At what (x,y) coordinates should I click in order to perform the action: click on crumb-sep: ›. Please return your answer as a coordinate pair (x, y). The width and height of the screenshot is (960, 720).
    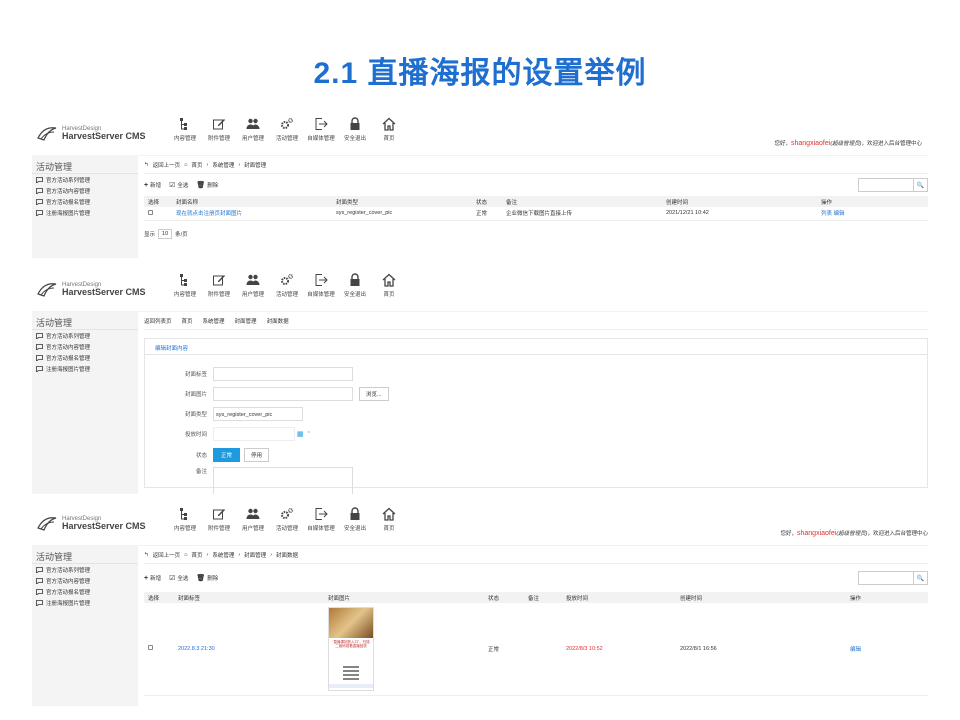
    Looking at the image, I should click on (207, 164).